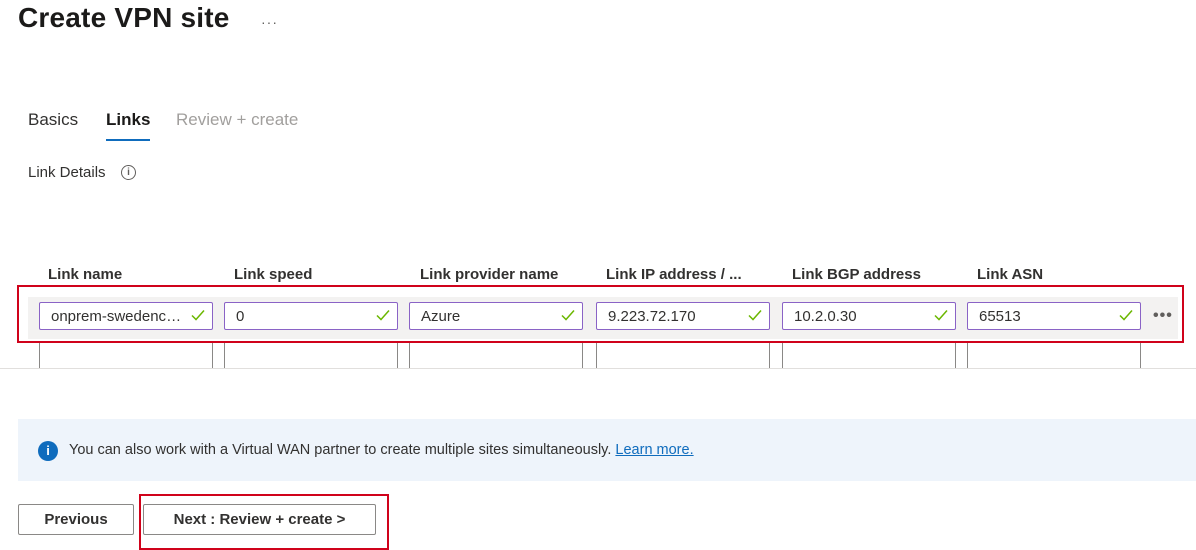  I want to click on info-icon: i, so click(128, 172).